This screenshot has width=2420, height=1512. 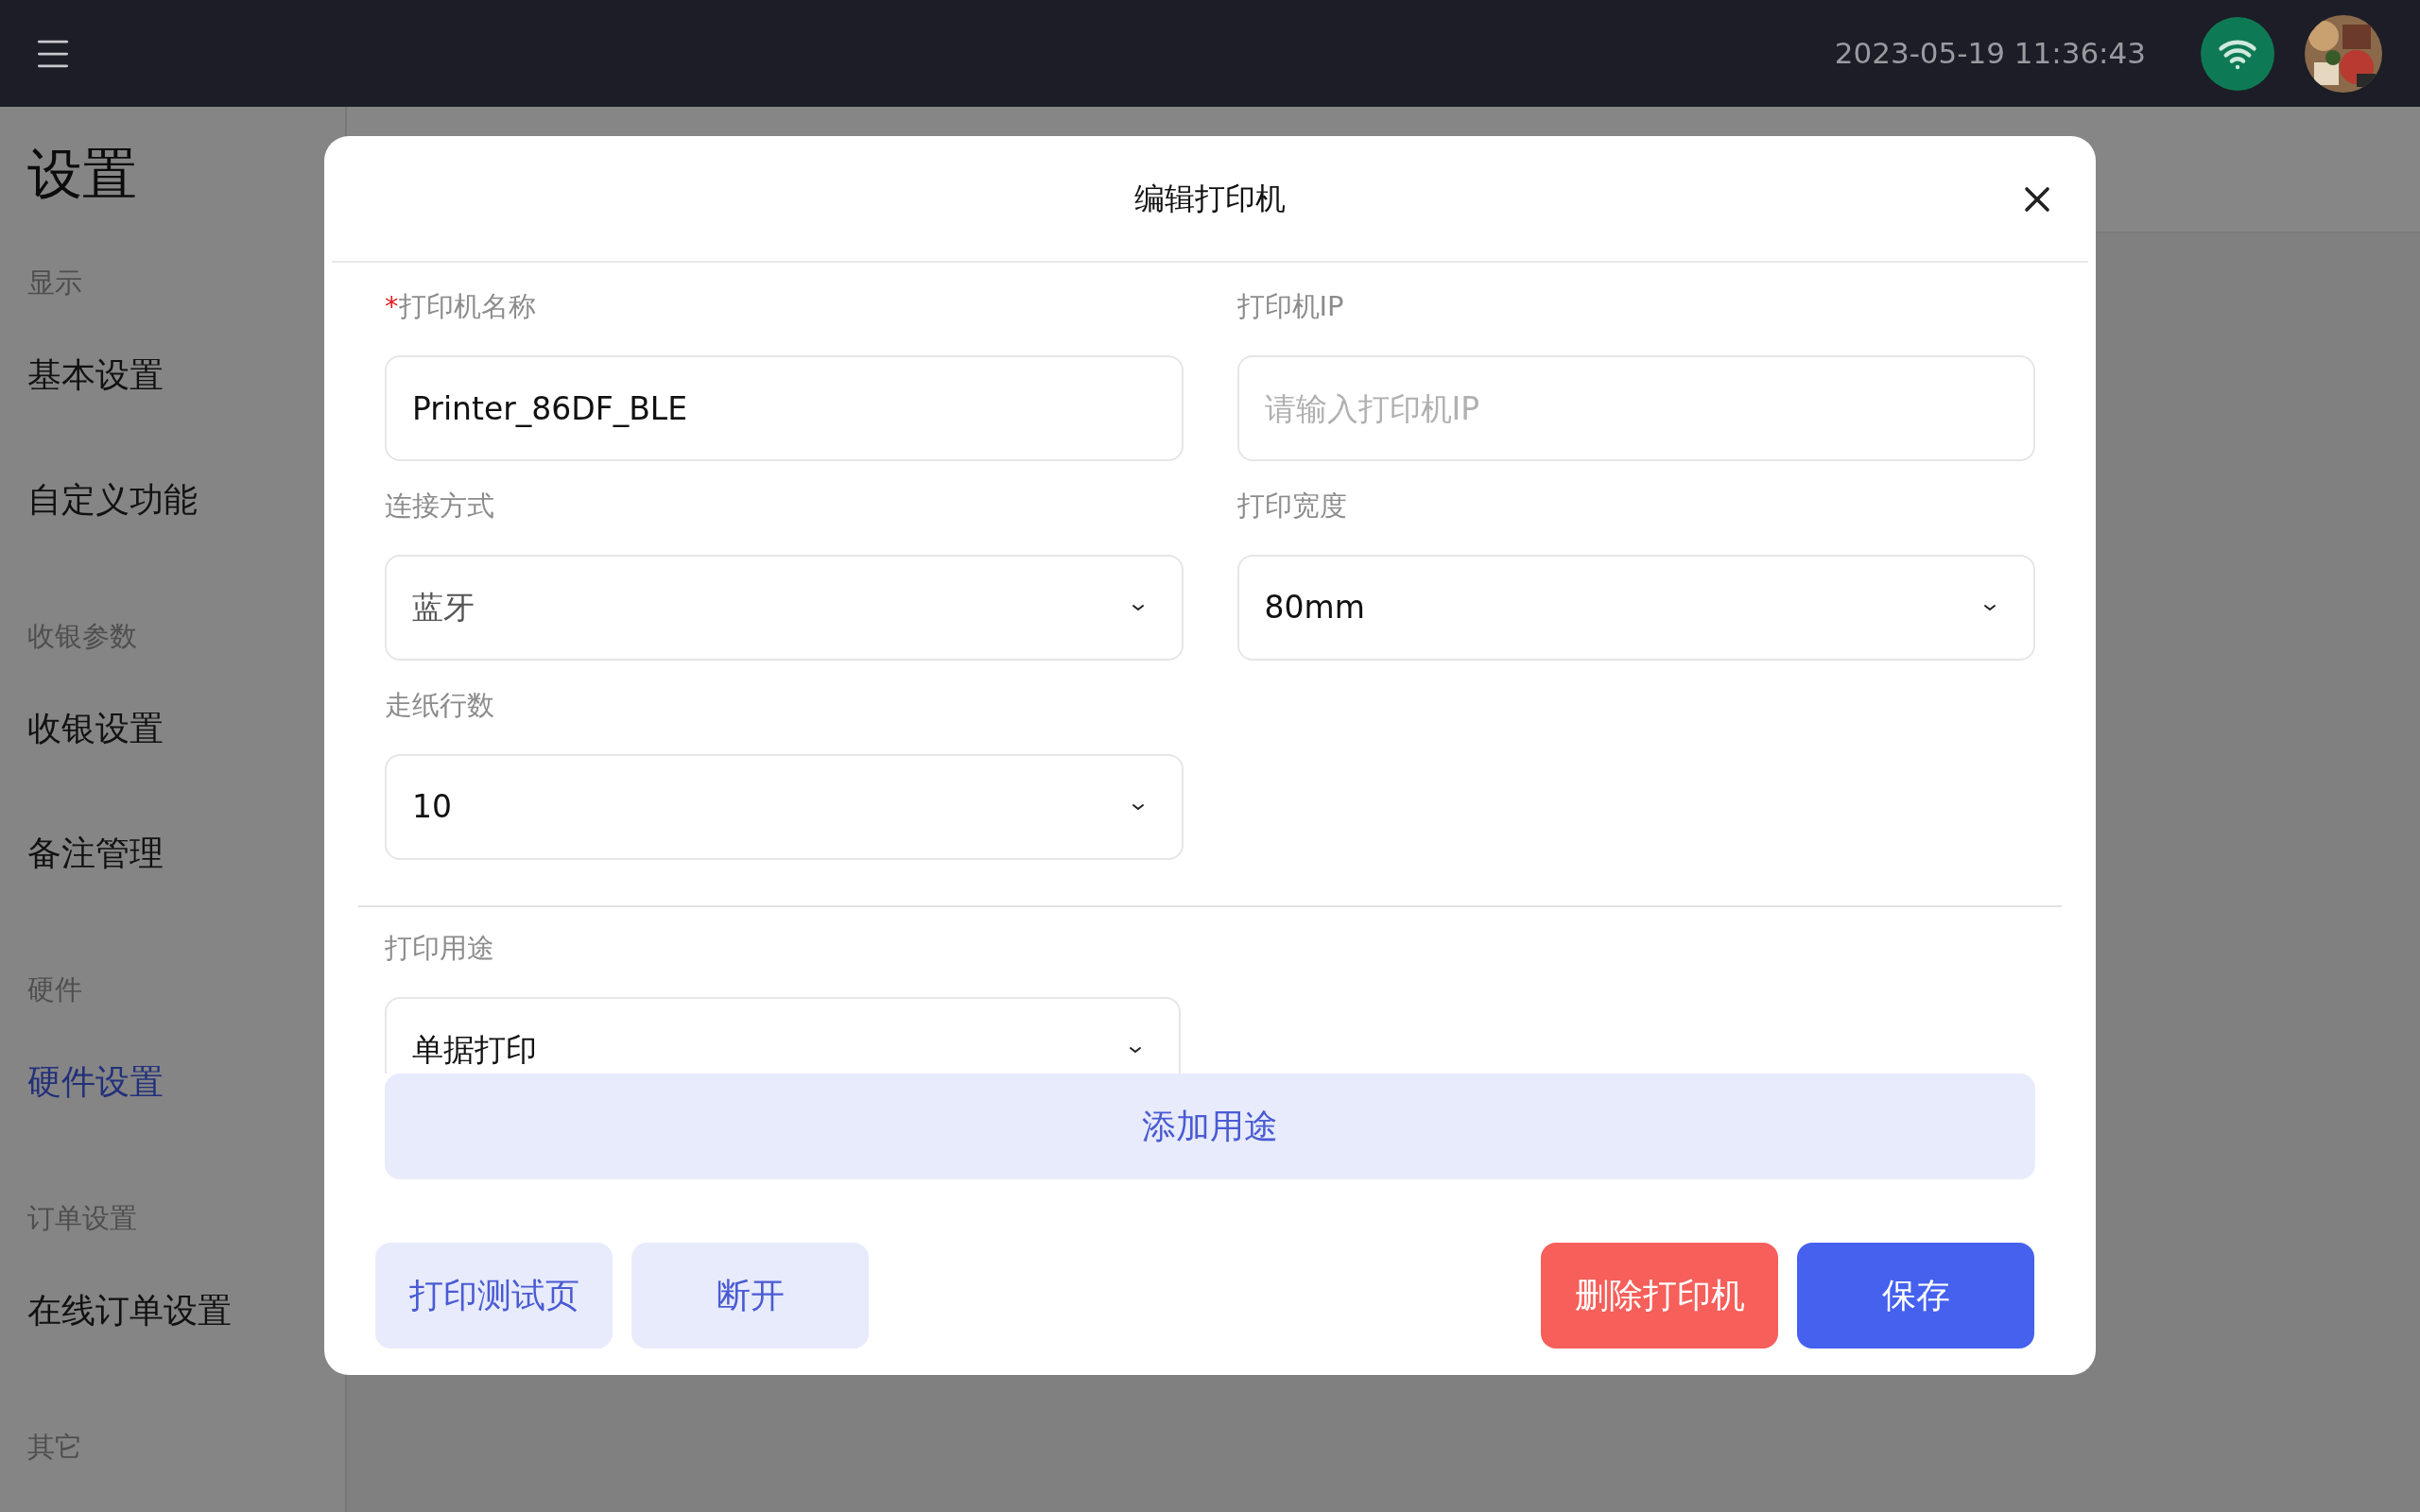 What do you see at coordinates (460, 307) in the screenshot?
I see `field-label: *打印机名称` at bounding box center [460, 307].